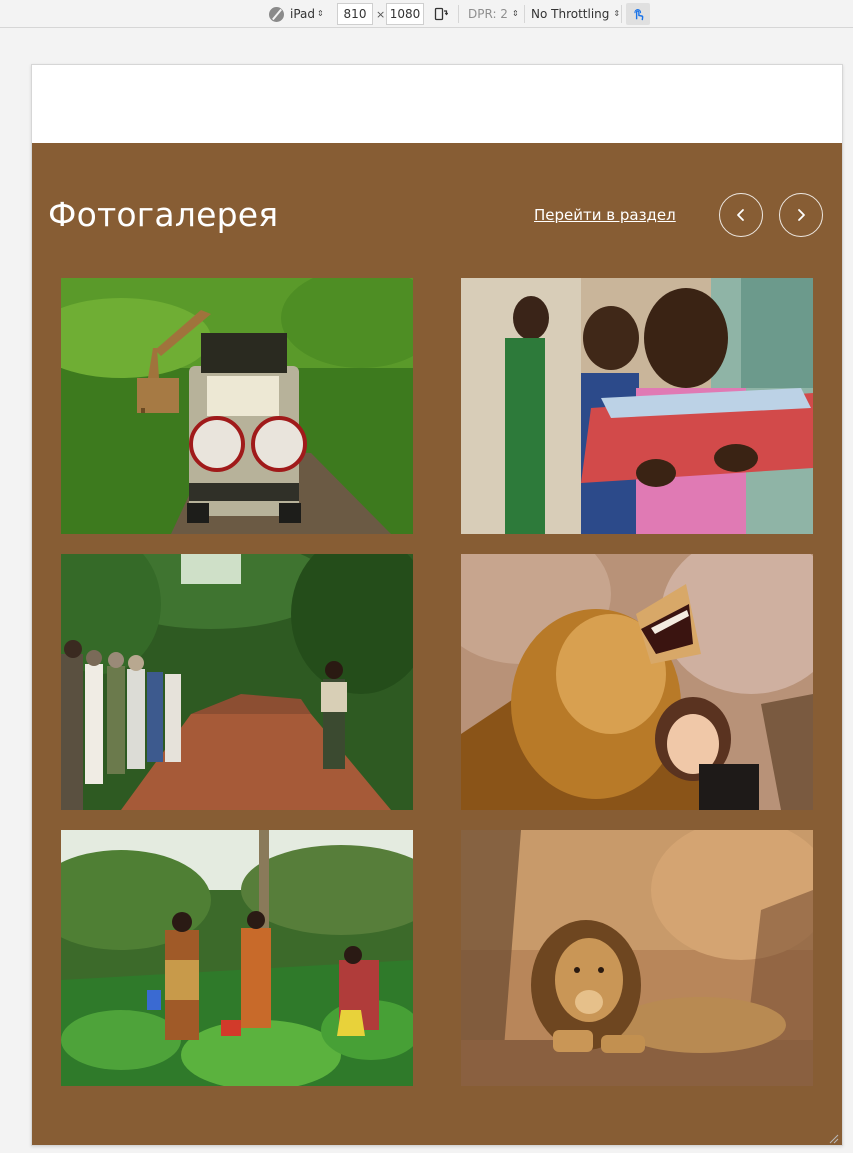 This screenshot has width=853, height=1153. Describe the element at coordinates (276, 14) in the screenshot. I see `device-mode-icon` at that location.